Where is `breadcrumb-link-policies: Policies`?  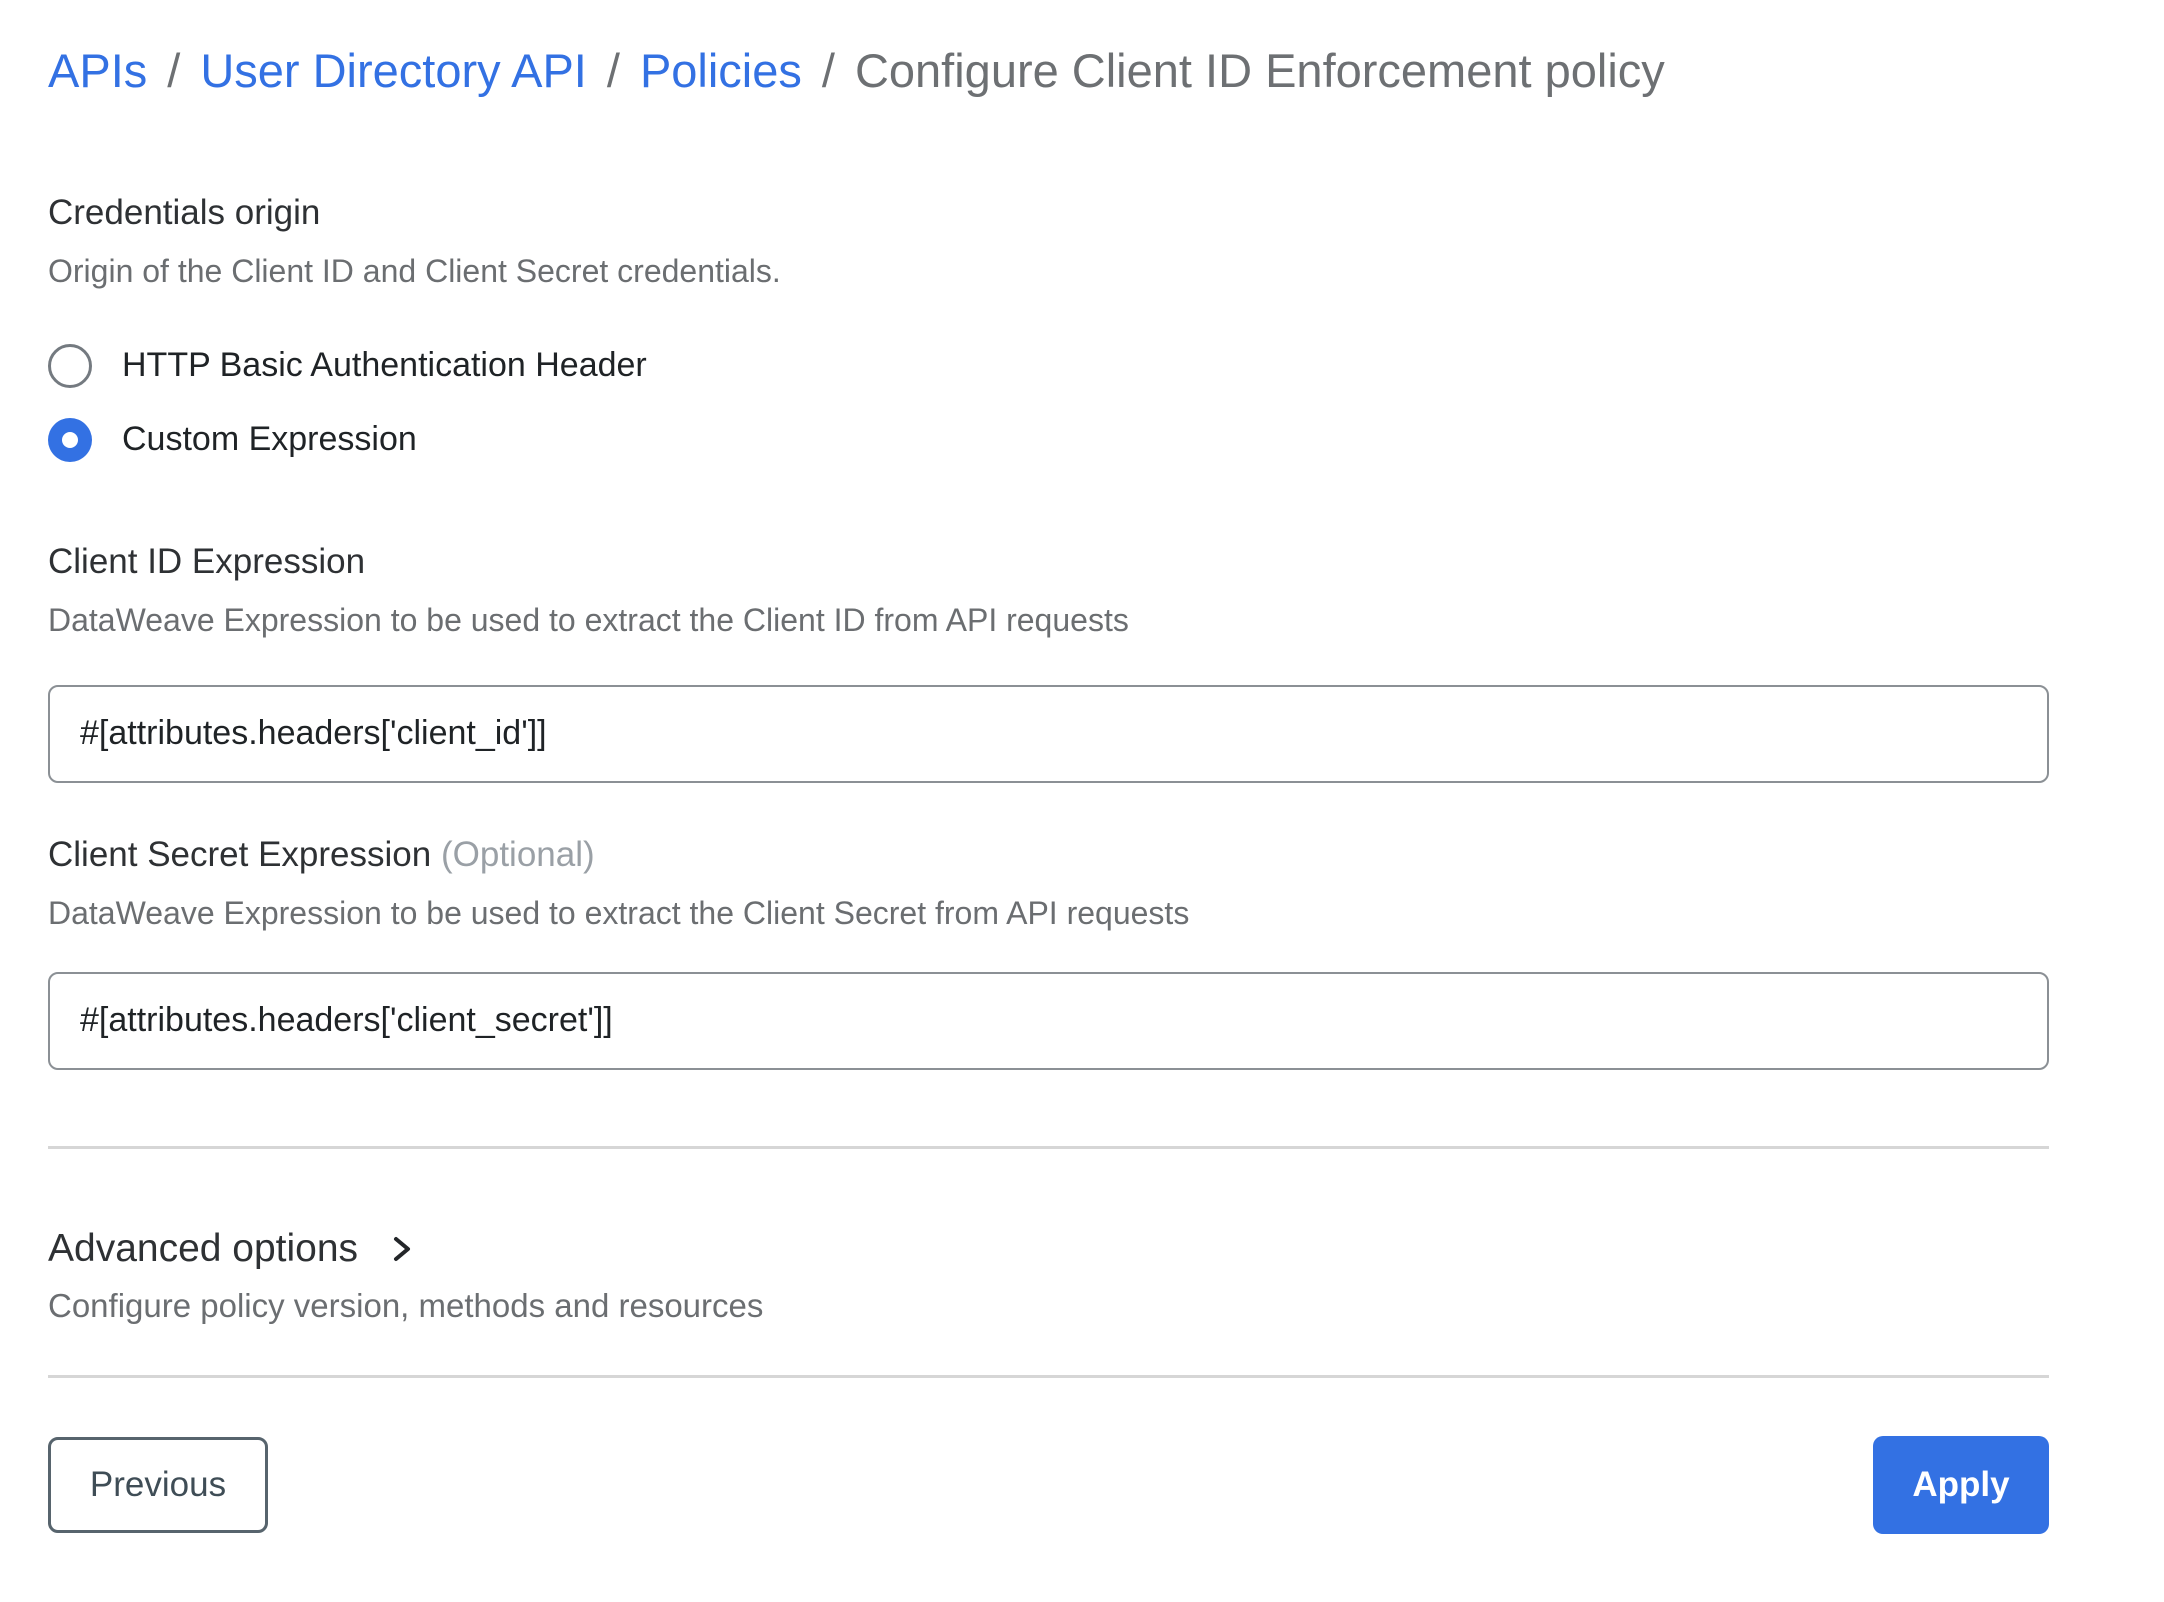 breadcrumb-link-policies: Policies is located at coordinates (721, 70).